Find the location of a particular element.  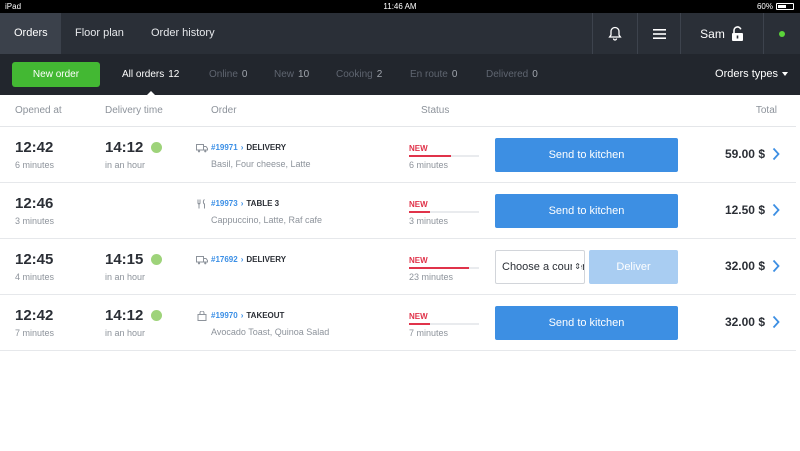

opened-ago: 4 minutes is located at coordinates (35, 277).